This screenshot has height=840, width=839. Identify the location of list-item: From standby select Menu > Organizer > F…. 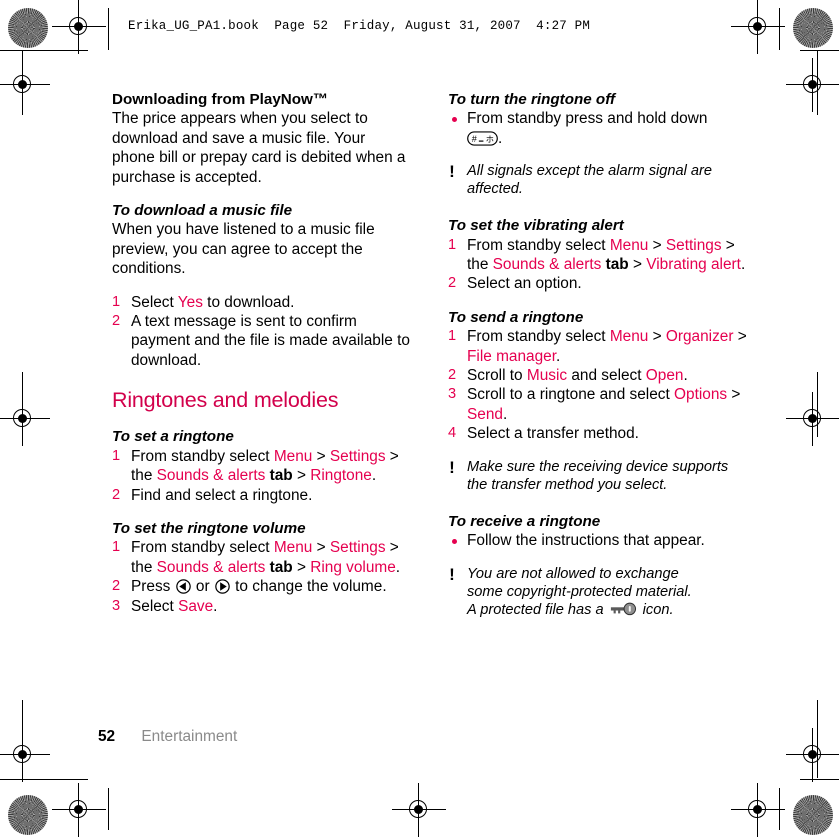
(598, 346).